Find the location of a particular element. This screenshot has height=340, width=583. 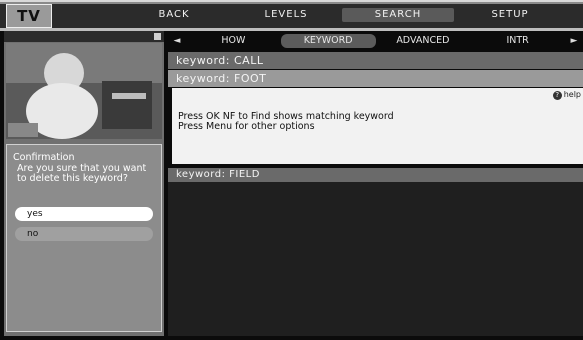

keyword-row: keyword: CALL is located at coordinates (375, 60).